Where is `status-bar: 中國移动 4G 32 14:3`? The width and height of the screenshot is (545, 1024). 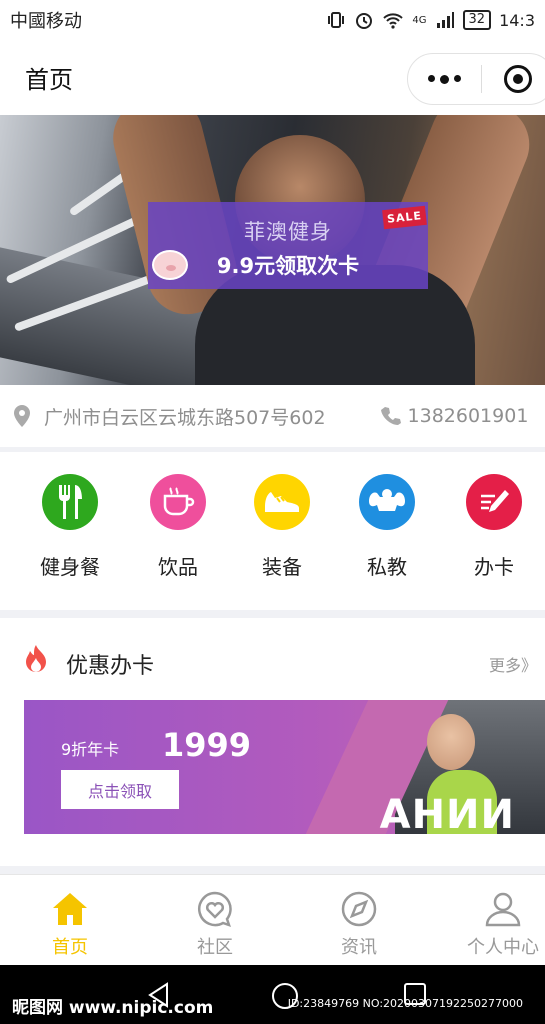 status-bar: 中國移动 4G 32 14:3 is located at coordinates (272, 20).